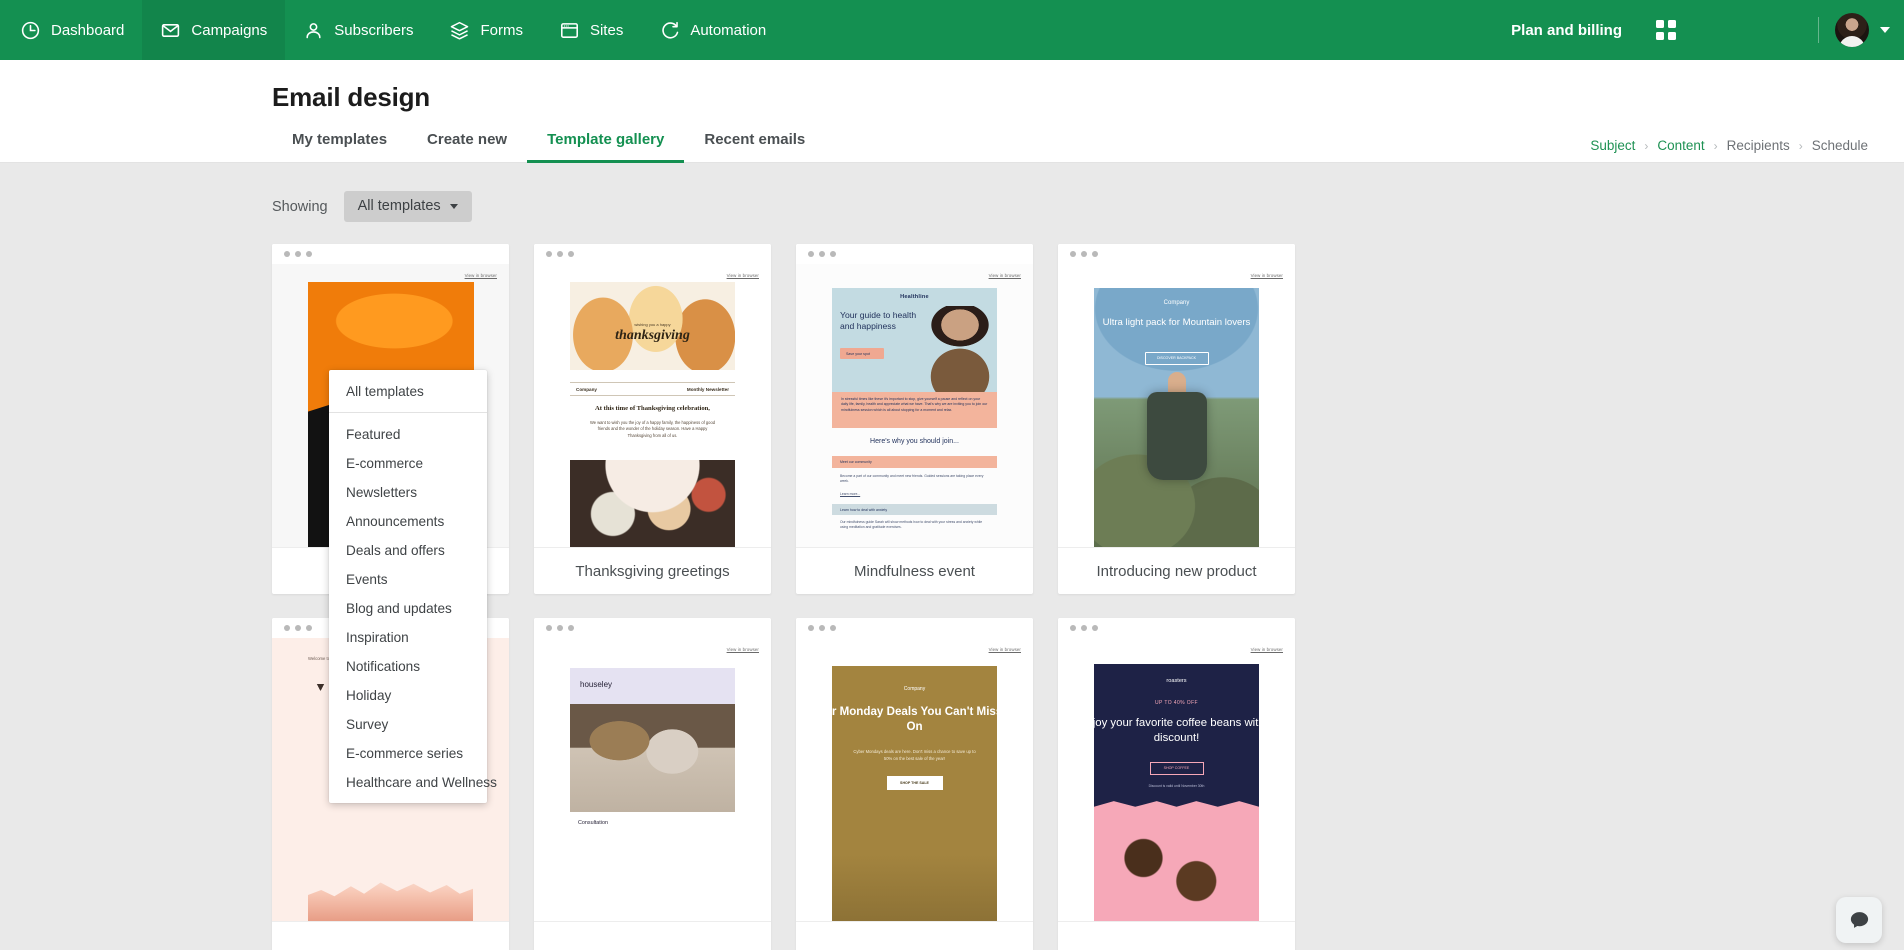  Describe the element at coordinates (858, 354) in the screenshot. I see `preview-cta-label: Save your spot` at that location.